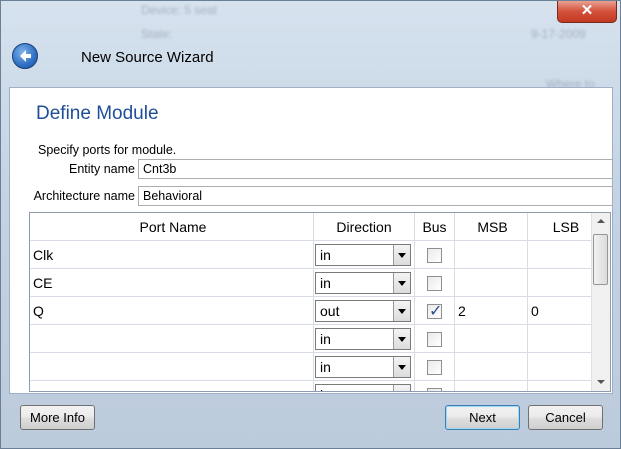 This screenshot has height=449, width=621. I want to click on direction-select: out, so click(363, 310).